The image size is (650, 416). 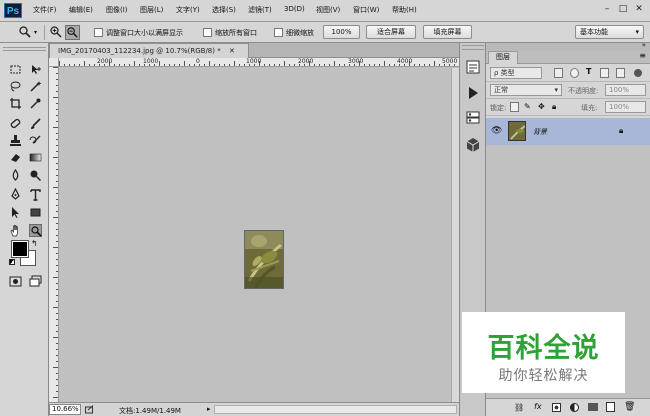 What do you see at coordinates (89, 409) in the screenshot?
I see `export-icon` at bounding box center [89, 409].